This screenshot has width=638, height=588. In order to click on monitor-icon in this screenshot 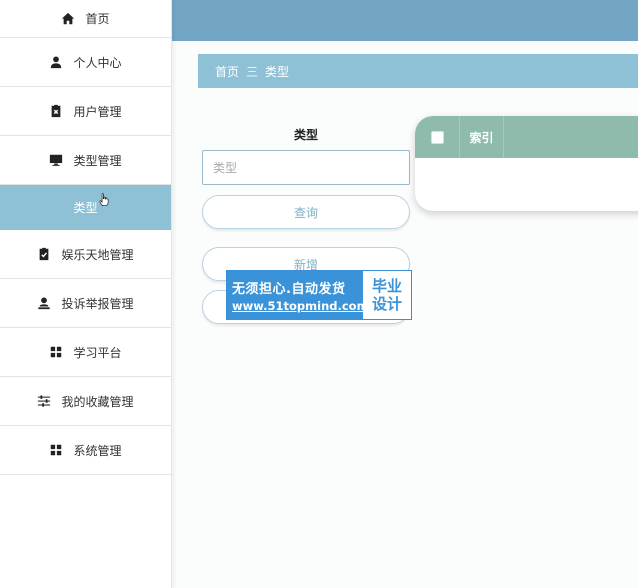, I will do `click(56, 160)`.